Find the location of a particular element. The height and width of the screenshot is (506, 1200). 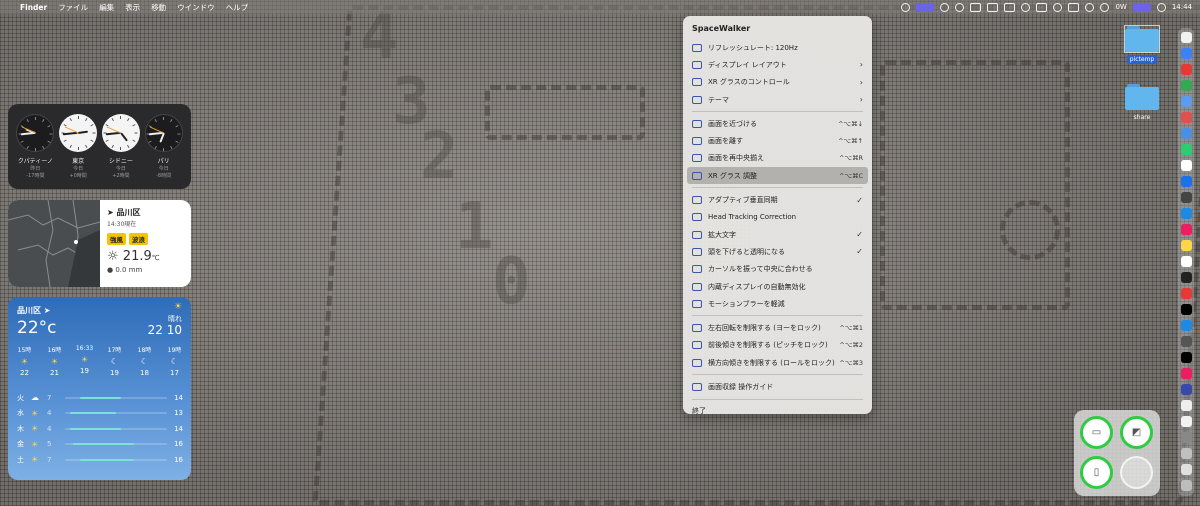

menu-item-label: 内蔵ディスプレイの自動無効化 is located at coordinates (757, 286).